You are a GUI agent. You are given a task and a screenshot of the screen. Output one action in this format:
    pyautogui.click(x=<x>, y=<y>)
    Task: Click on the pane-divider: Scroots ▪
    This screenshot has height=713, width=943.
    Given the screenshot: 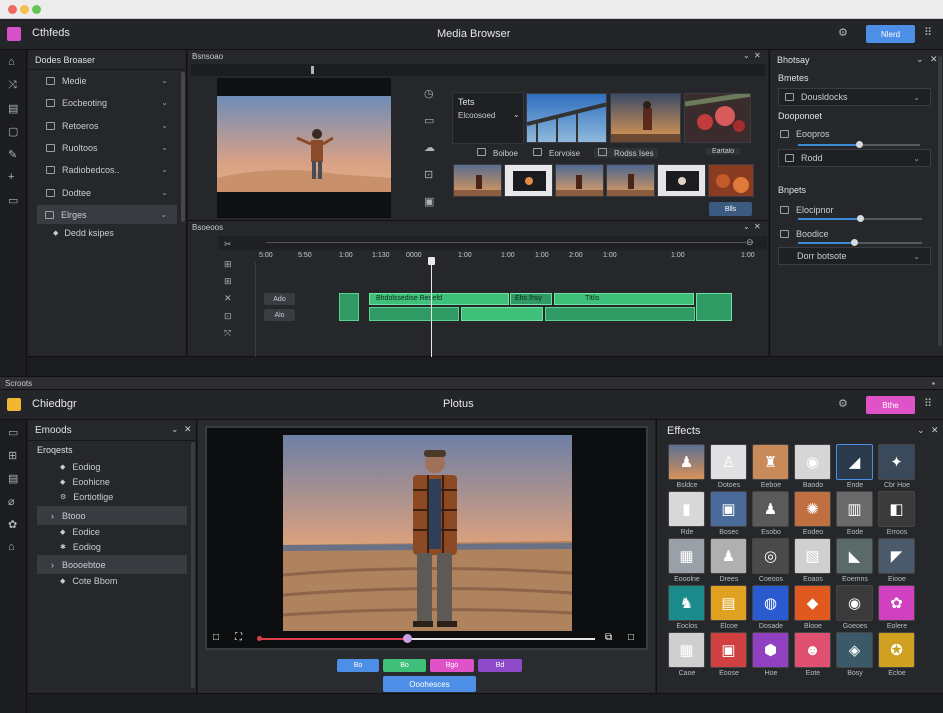 What is the action you would take?
    pyautogui.click(x=471, y=383)
    